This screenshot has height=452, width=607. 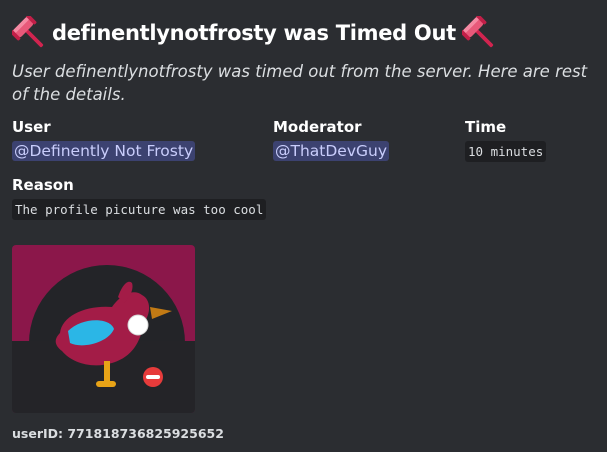 What do you see at coordinates (139, 209) in the screenshot?
I see `reason-value: The profile picuture was too cool` at bounding box center [139, 209].